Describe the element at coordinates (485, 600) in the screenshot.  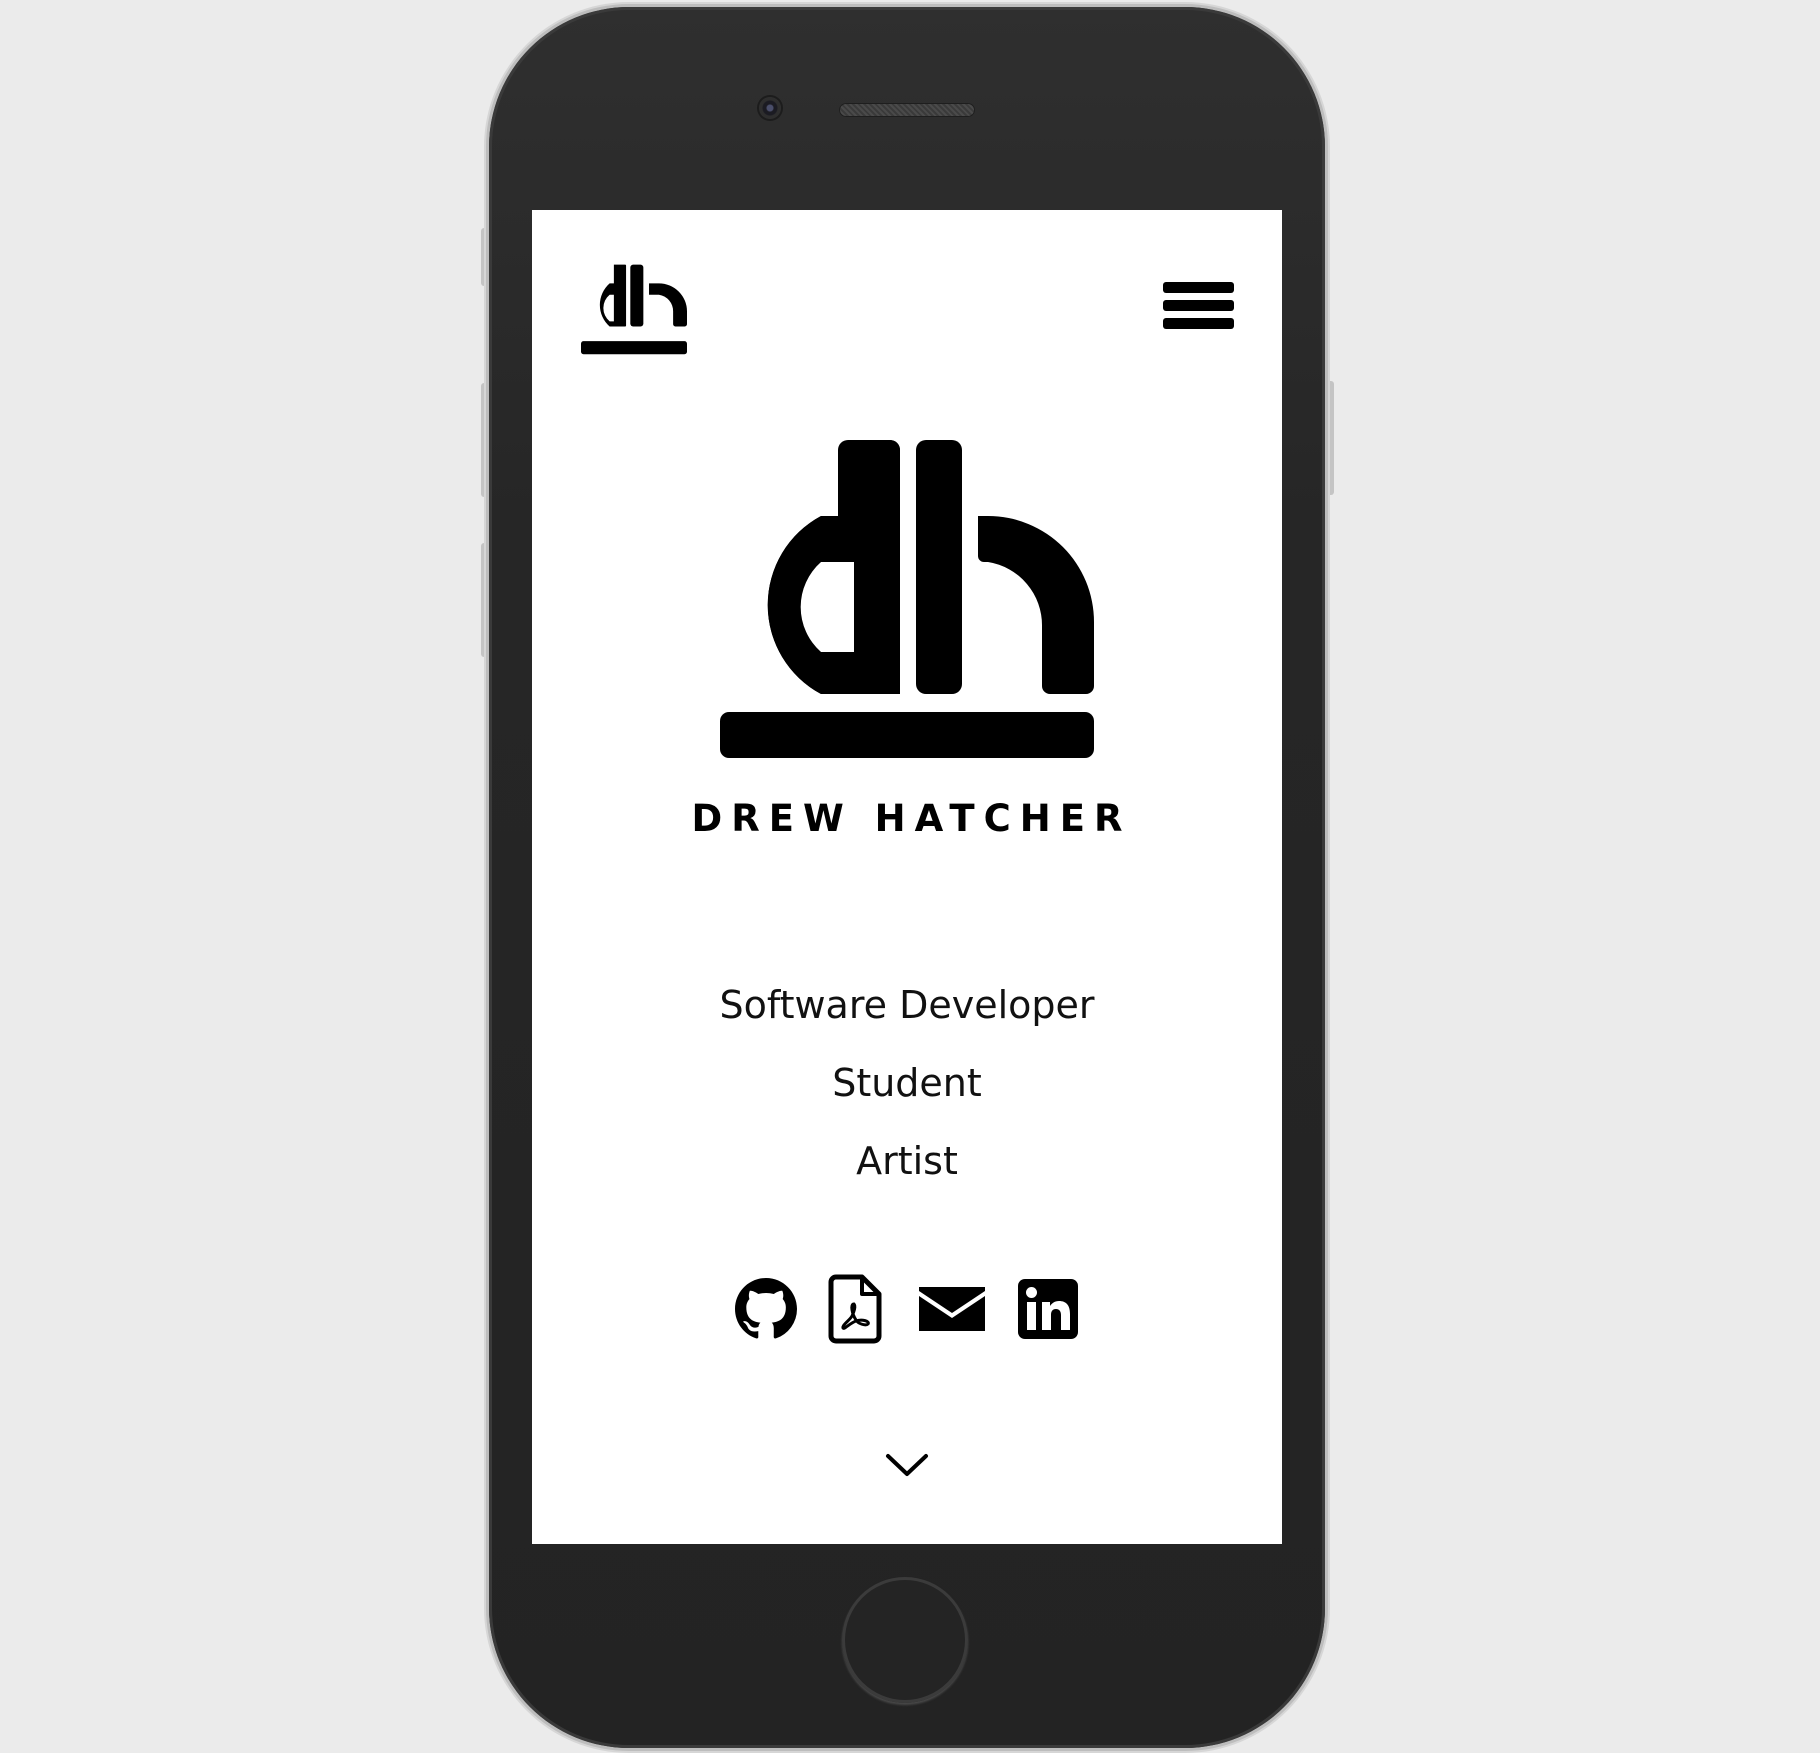
I see `phone-volume-down-button` at that location.